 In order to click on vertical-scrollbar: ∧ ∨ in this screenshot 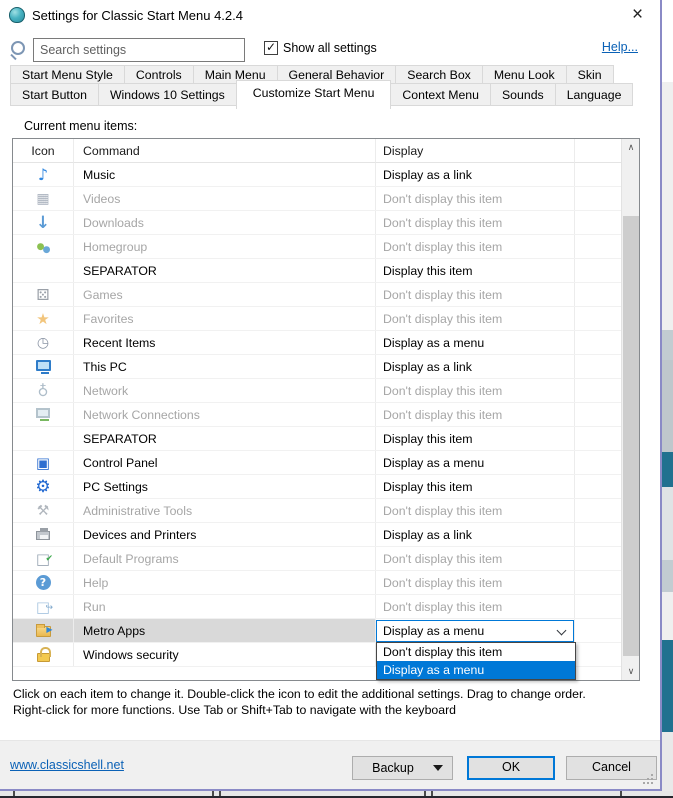, I will do `click(630, 409)`.